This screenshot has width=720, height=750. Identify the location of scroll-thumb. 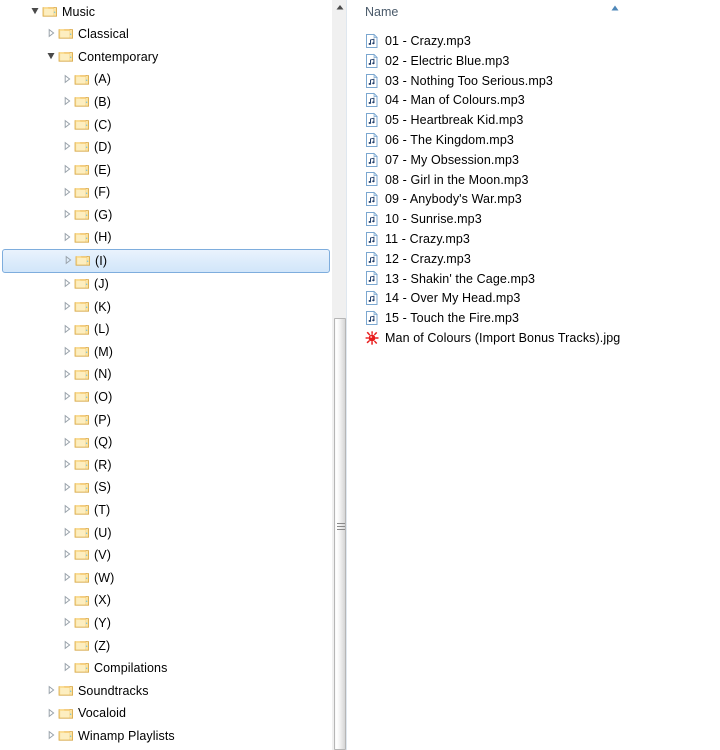
(340, 534).